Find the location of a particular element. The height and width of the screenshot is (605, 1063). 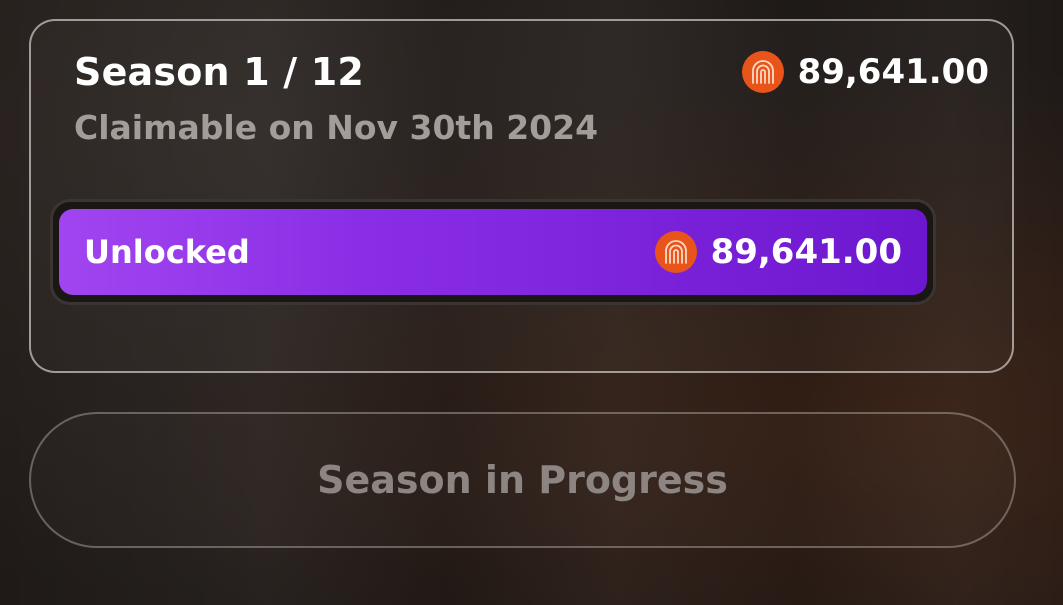

unlocked-amount-value: 89,641.00 is located at coordinates (806, 252).